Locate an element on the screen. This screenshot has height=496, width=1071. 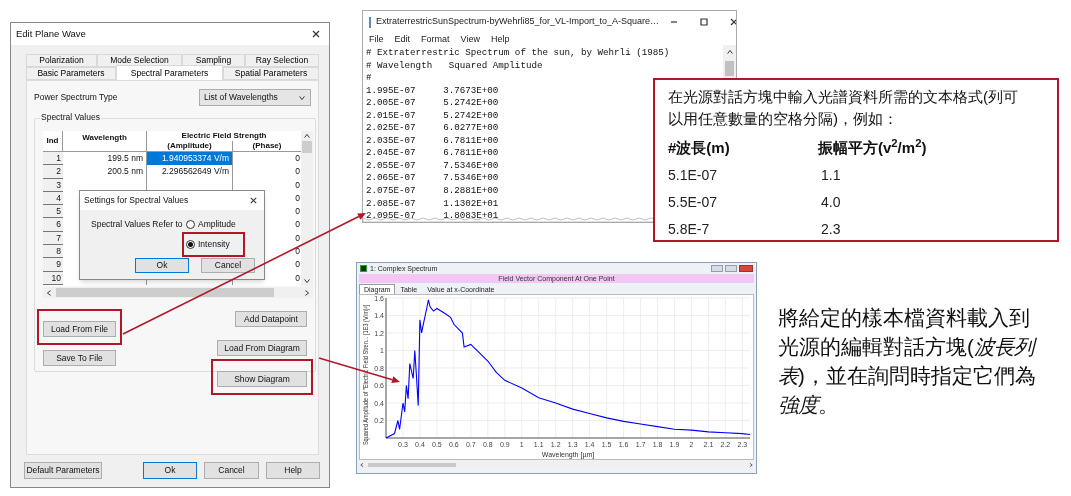
caption-text: 將給定的樣本檔資料載入到光源的編輯對話方塊(波長列表)，並在詢問時指定它們為 強度。 is located at coordinates (908, 361).